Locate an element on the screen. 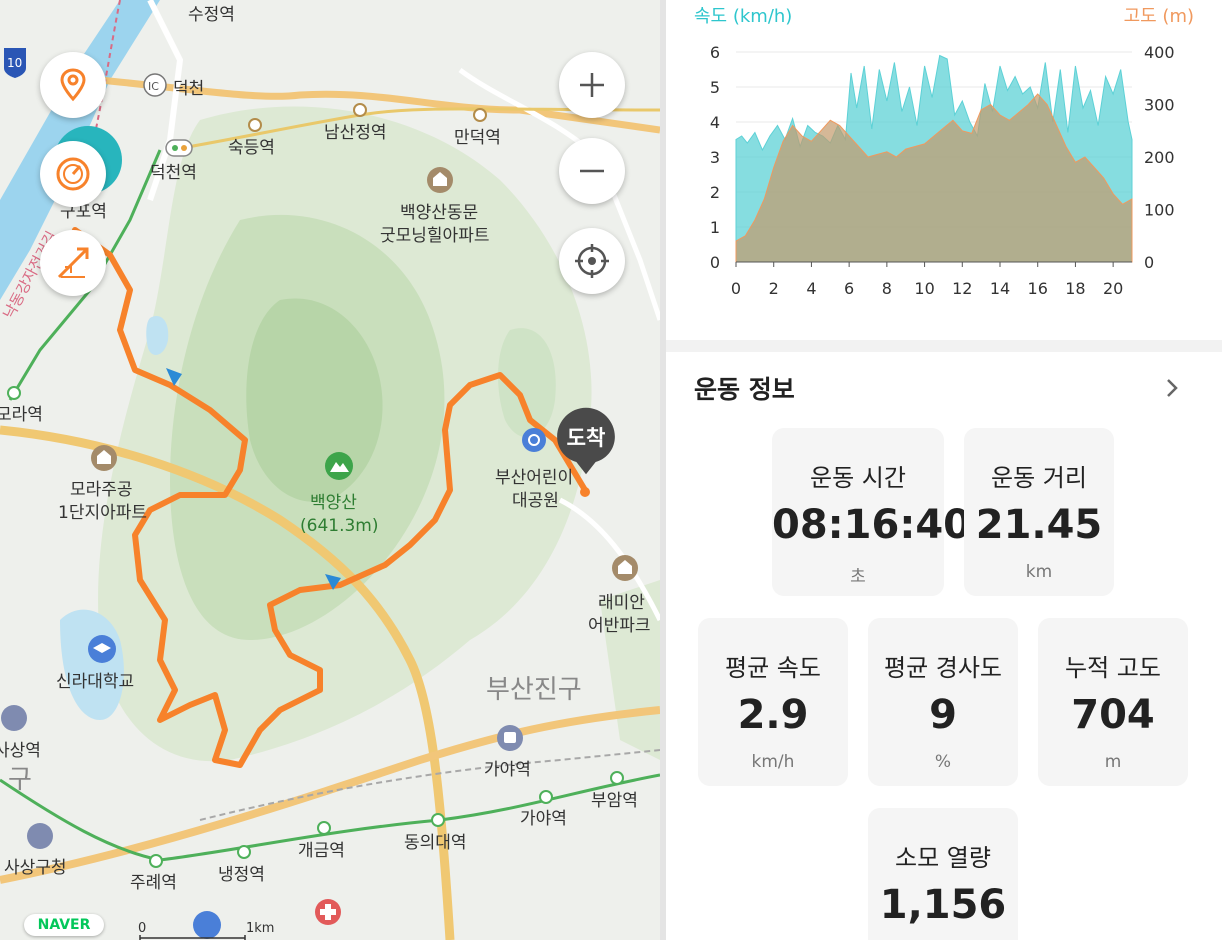  avg-grade-card: 평균 경사도 9 % is located at coordinates (943, 702).